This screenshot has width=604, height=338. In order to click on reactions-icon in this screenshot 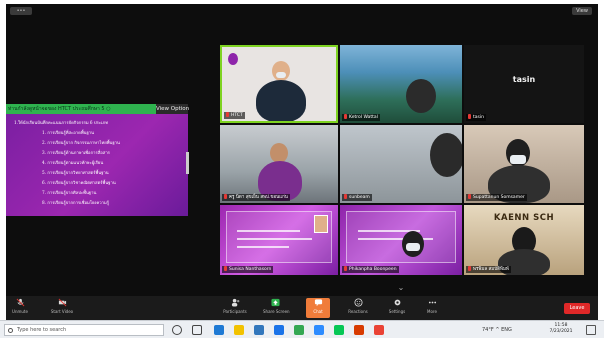, I will do `click(358, 302)`.